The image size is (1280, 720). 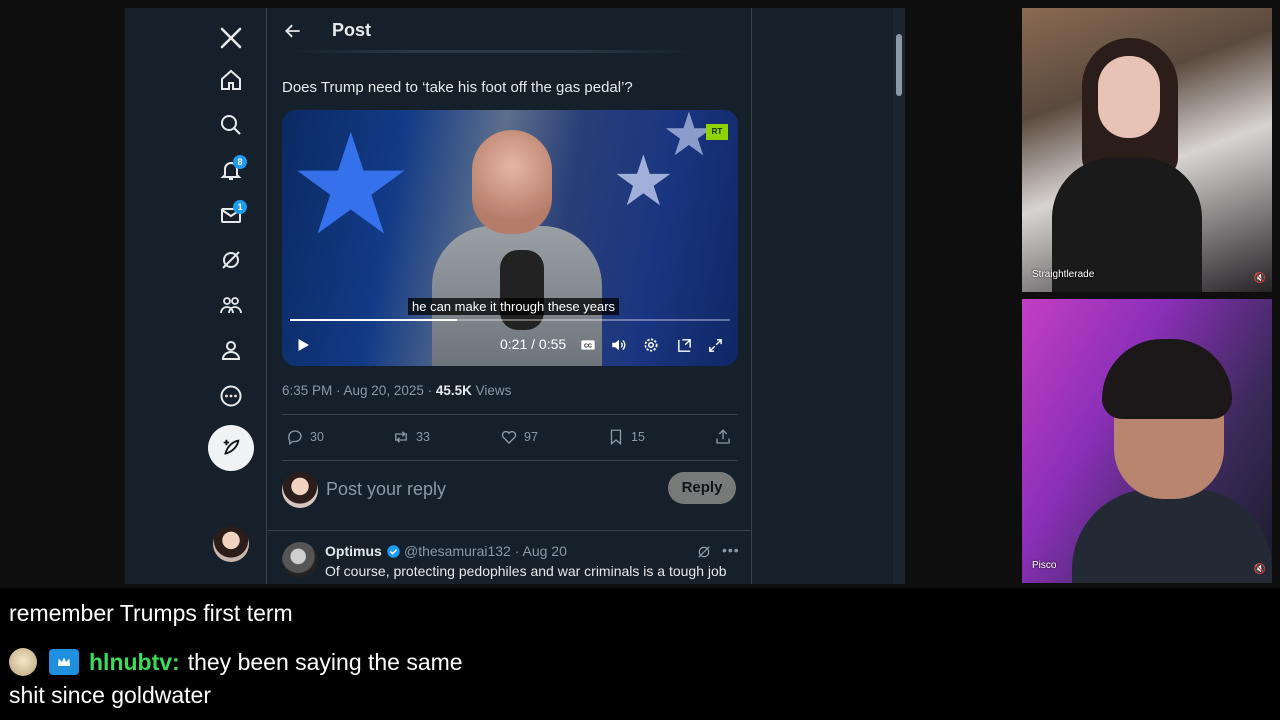 What do you see at coordinates (1167, 379) in the screenshot?
I see `streamer-hair` at bounding box center [1167, 379].